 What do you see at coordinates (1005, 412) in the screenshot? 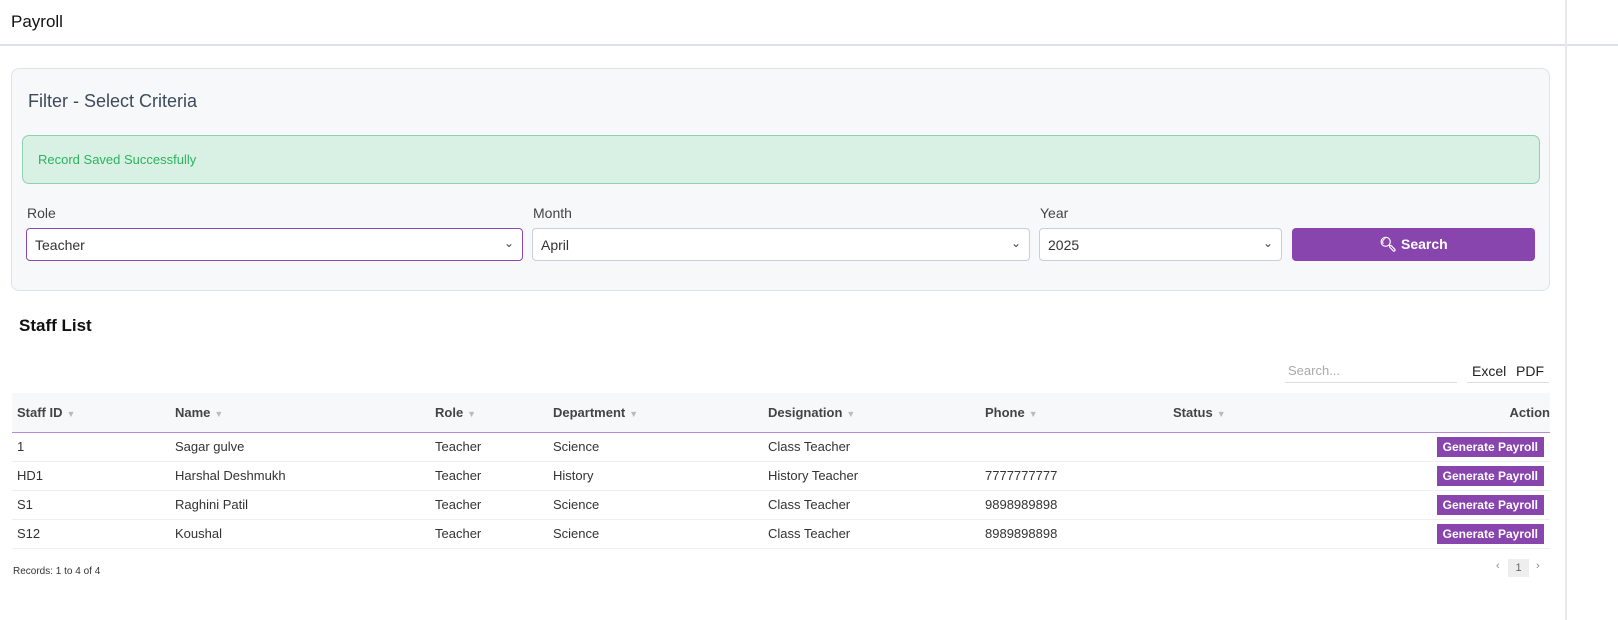
I see `column-header-label: Phone` at bounding box center [1005, 412].